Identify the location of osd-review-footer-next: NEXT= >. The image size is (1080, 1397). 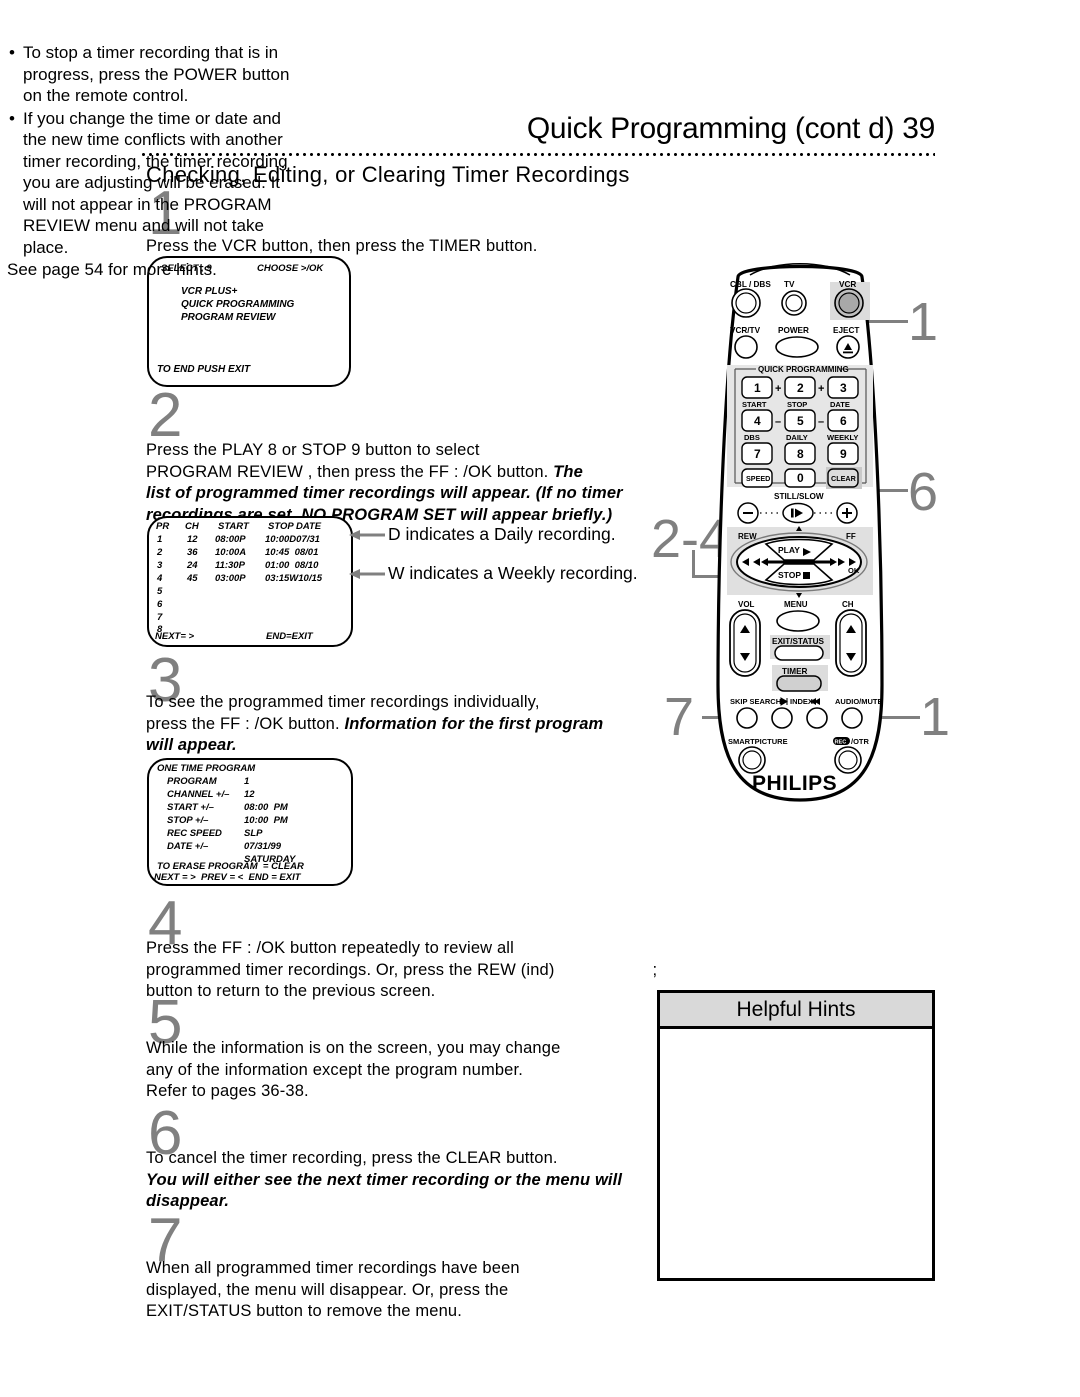
(175, 636).